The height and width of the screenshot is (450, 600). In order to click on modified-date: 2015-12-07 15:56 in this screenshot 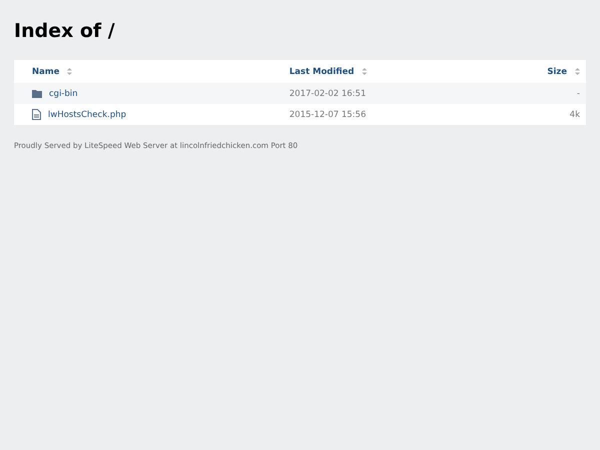, I will do `click(385, 114)`.